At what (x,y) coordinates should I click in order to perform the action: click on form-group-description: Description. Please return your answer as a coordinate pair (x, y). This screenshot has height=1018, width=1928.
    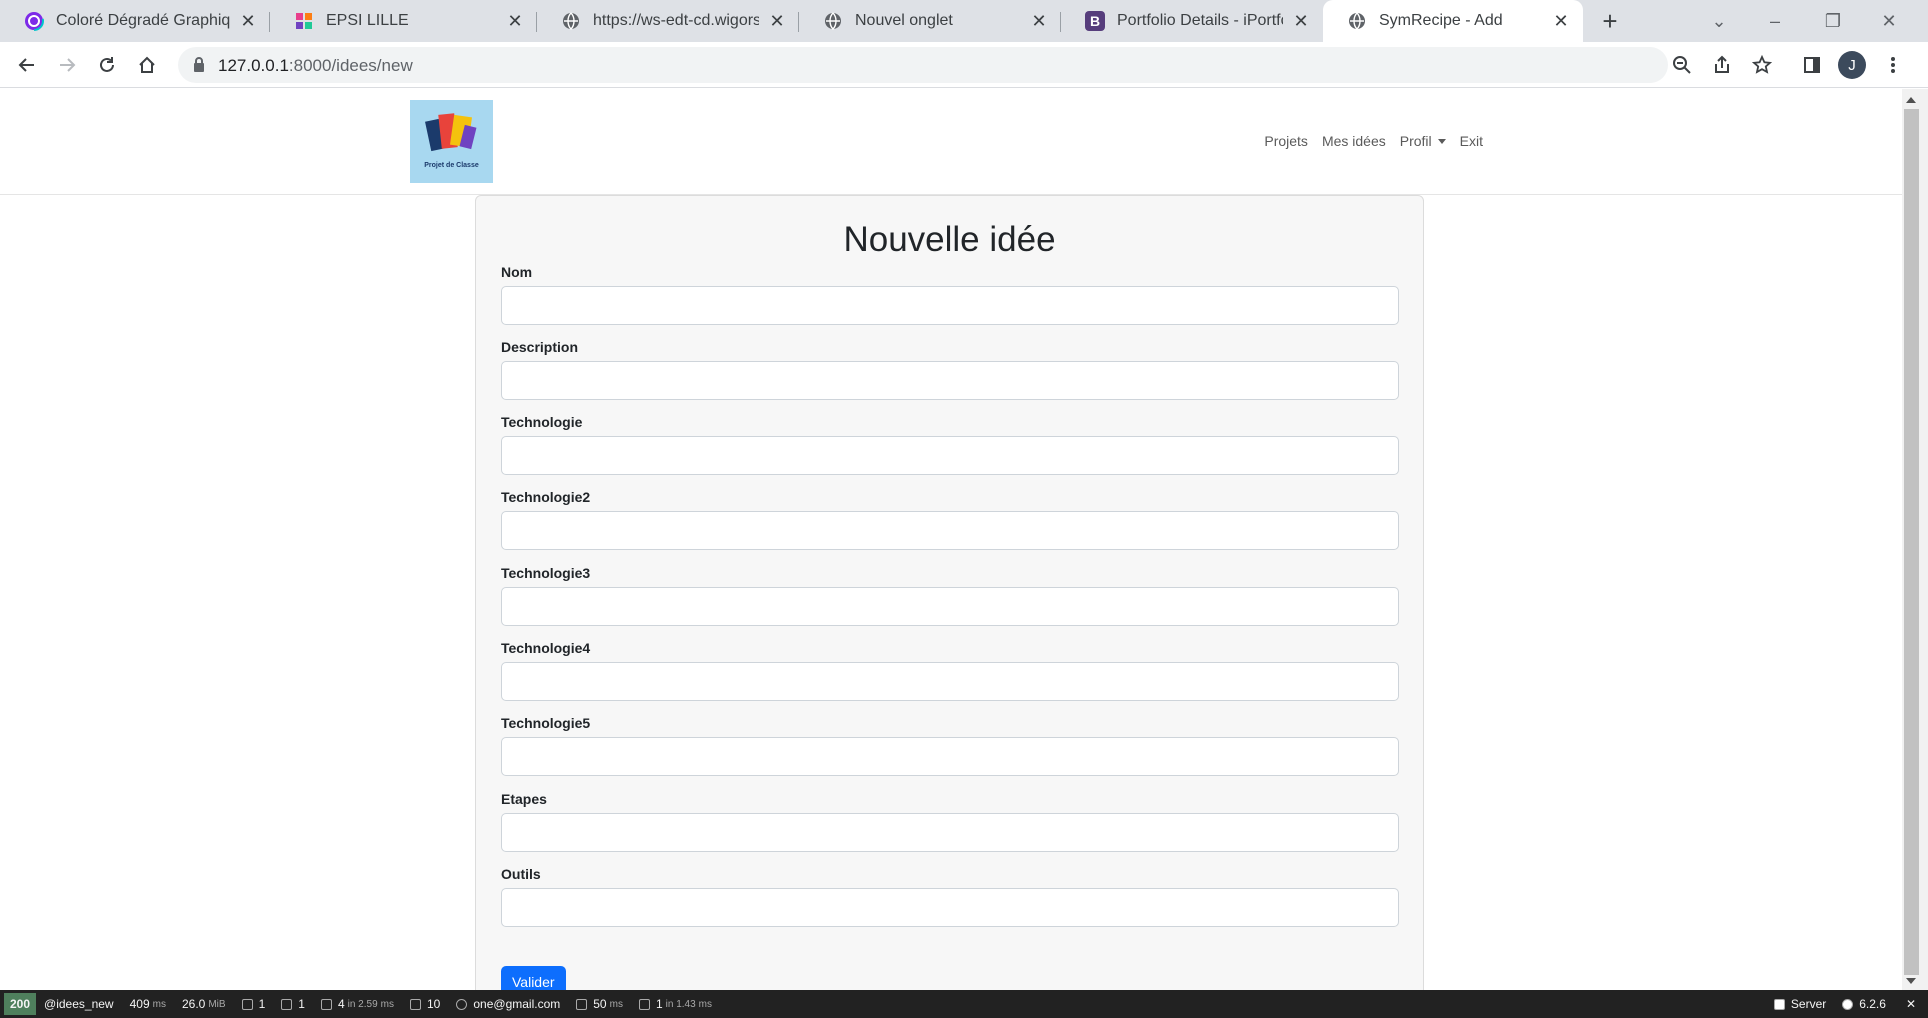
    Looking at the image, I should click on (950, 369).